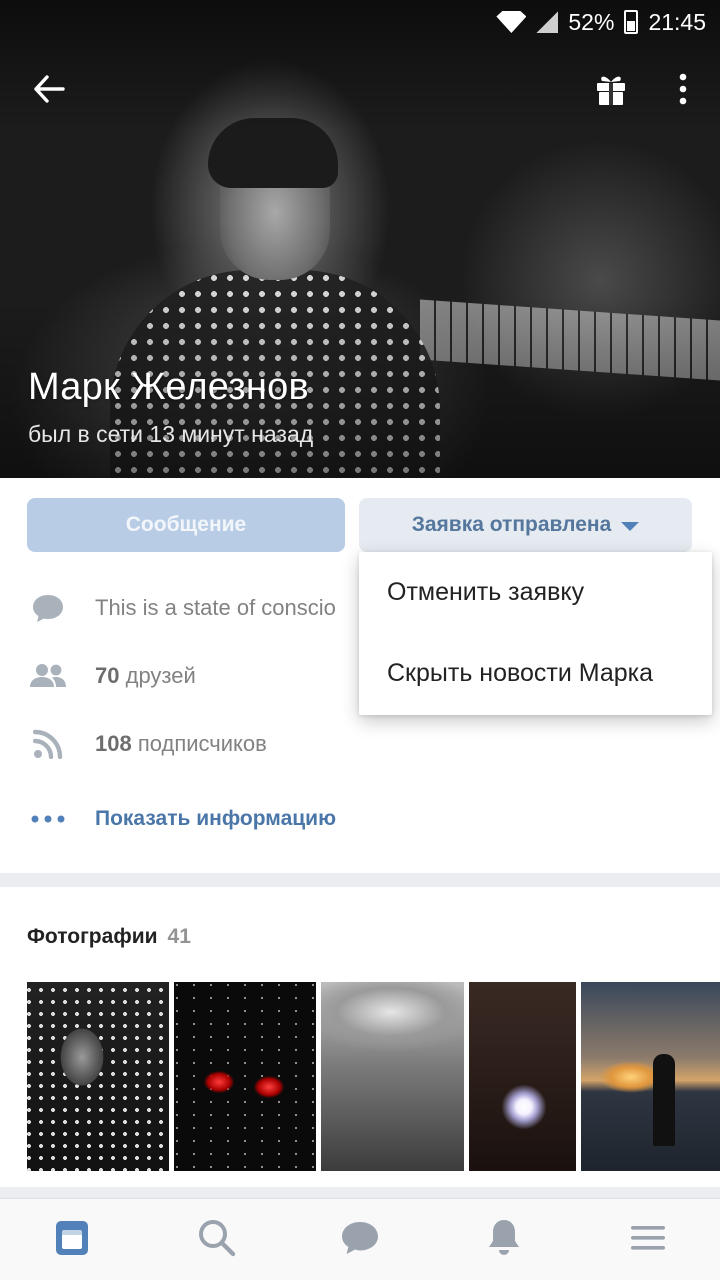 This screenshot has width=720, height=1280. What do you see at coordinates (171, 434) in the screenshot?
I see `last-seen-text: был в сети 13 минут назад` at bounding box center [171, 434].